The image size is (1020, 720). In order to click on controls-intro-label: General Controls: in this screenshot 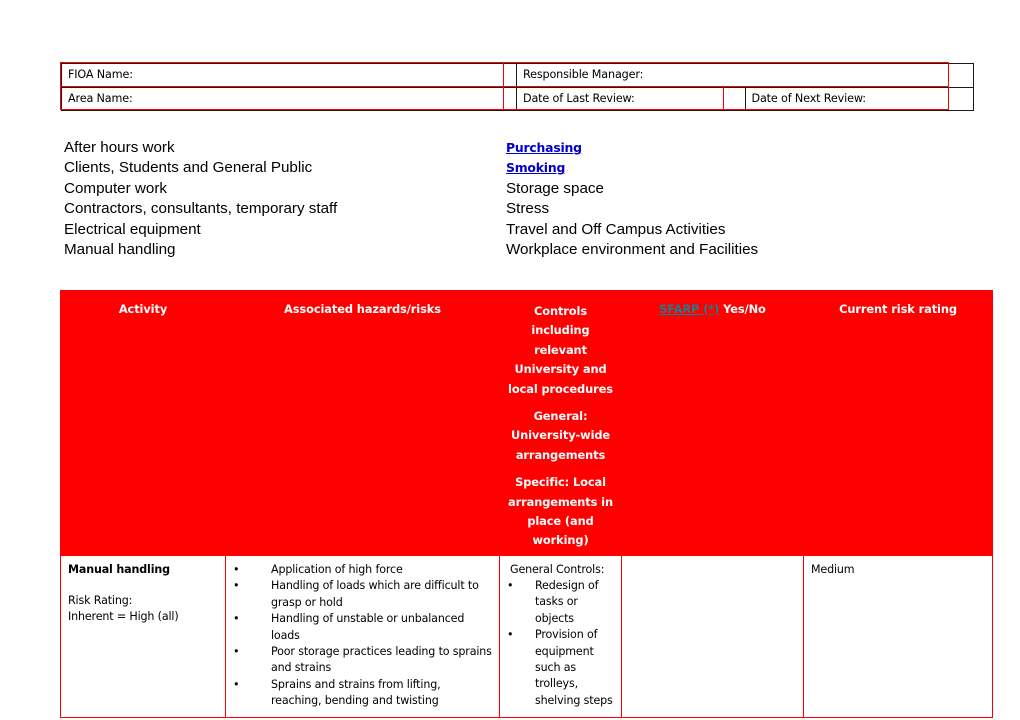, I will do `click(557, 569)`.